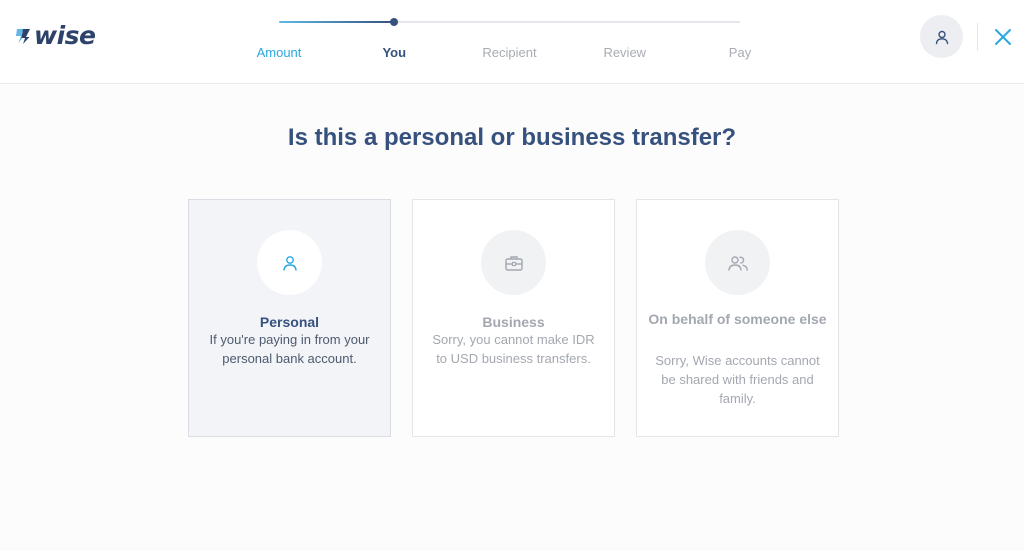 The height and width of the screenshot is (551, 1024). I want to click on close-button, so click(1003, 37).